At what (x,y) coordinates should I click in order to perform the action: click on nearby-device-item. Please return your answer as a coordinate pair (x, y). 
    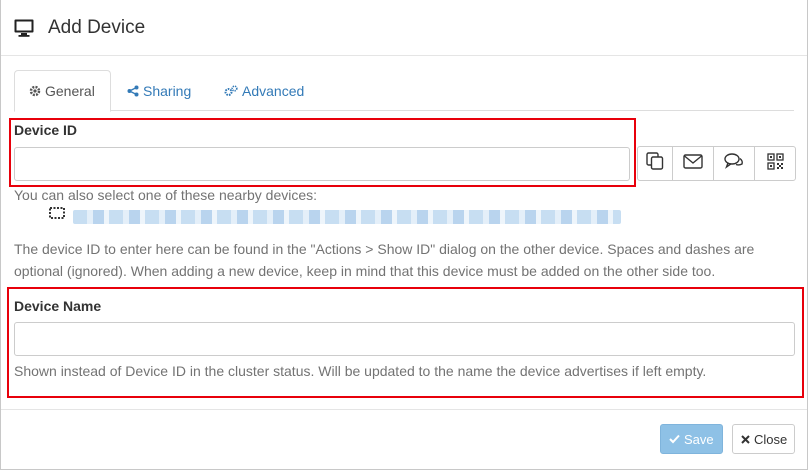
    Looking at the image, I should click on (335, 216).